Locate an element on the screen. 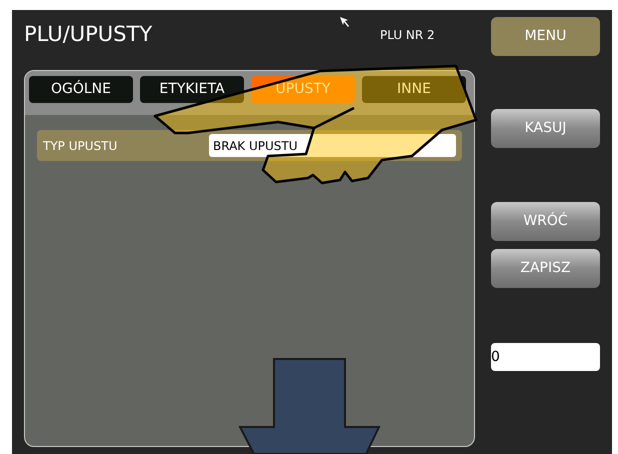  number-input: 0 is located at coordinates (545, 357).